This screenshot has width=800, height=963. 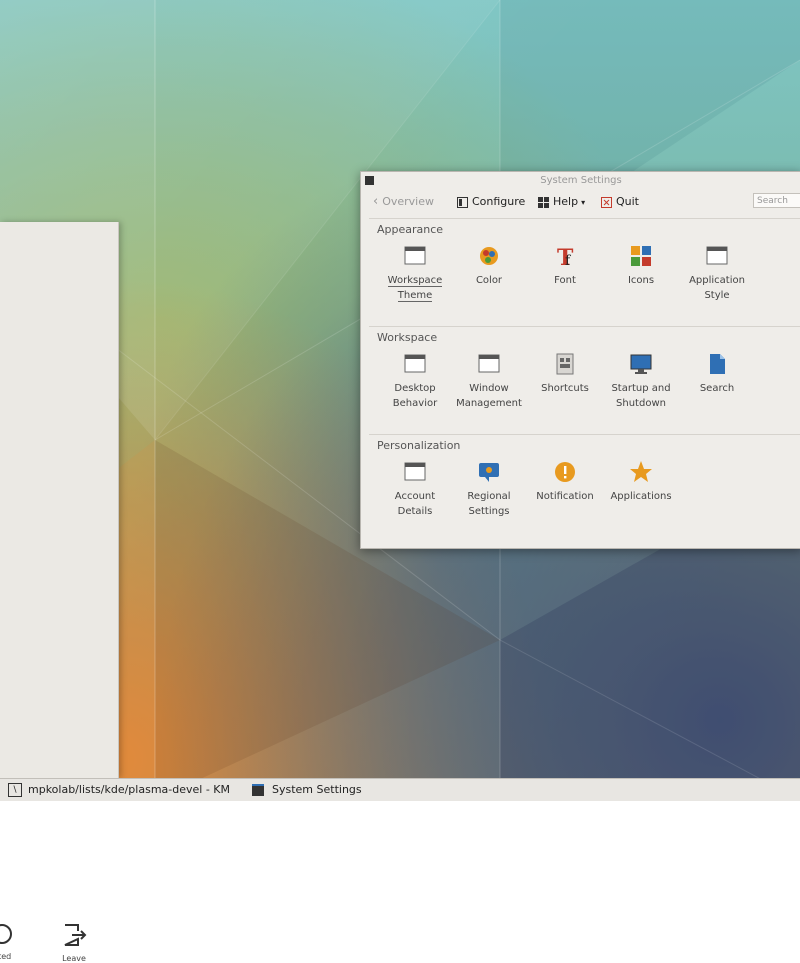 I want to click on tile-regional-settings: Regional Settings, so click(x=489, y=489).